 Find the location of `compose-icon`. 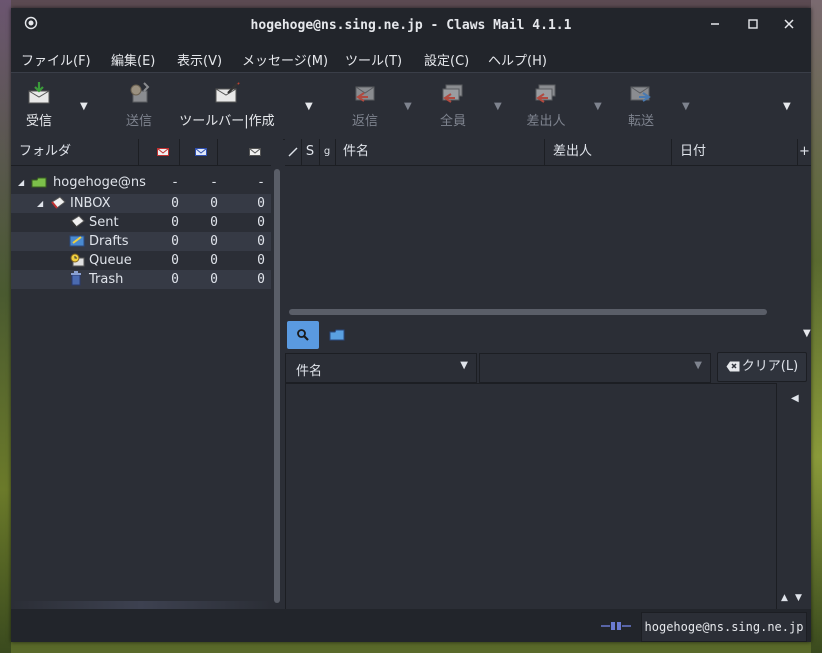

compose-icon is located at coordinates (227, 92).